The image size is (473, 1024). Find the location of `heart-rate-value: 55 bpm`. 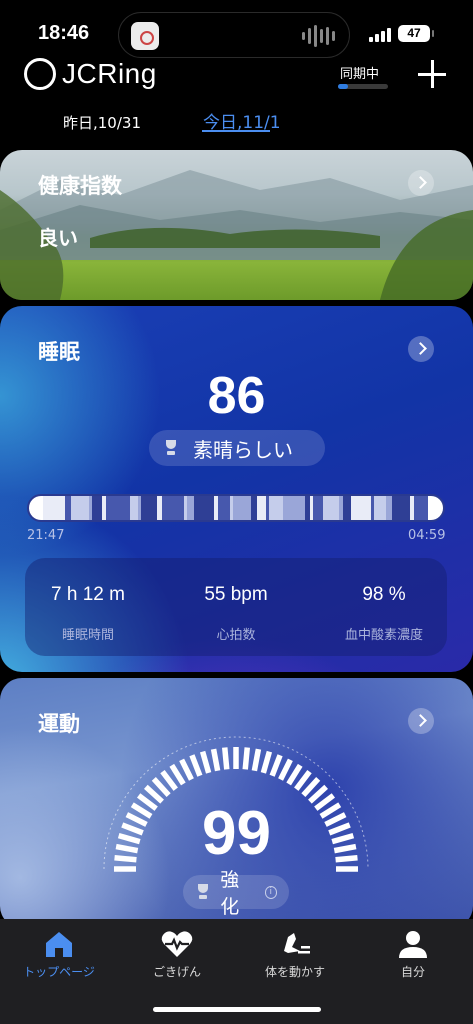

heart-rate-value: 55 bpm is located at coordinates (236, 594).